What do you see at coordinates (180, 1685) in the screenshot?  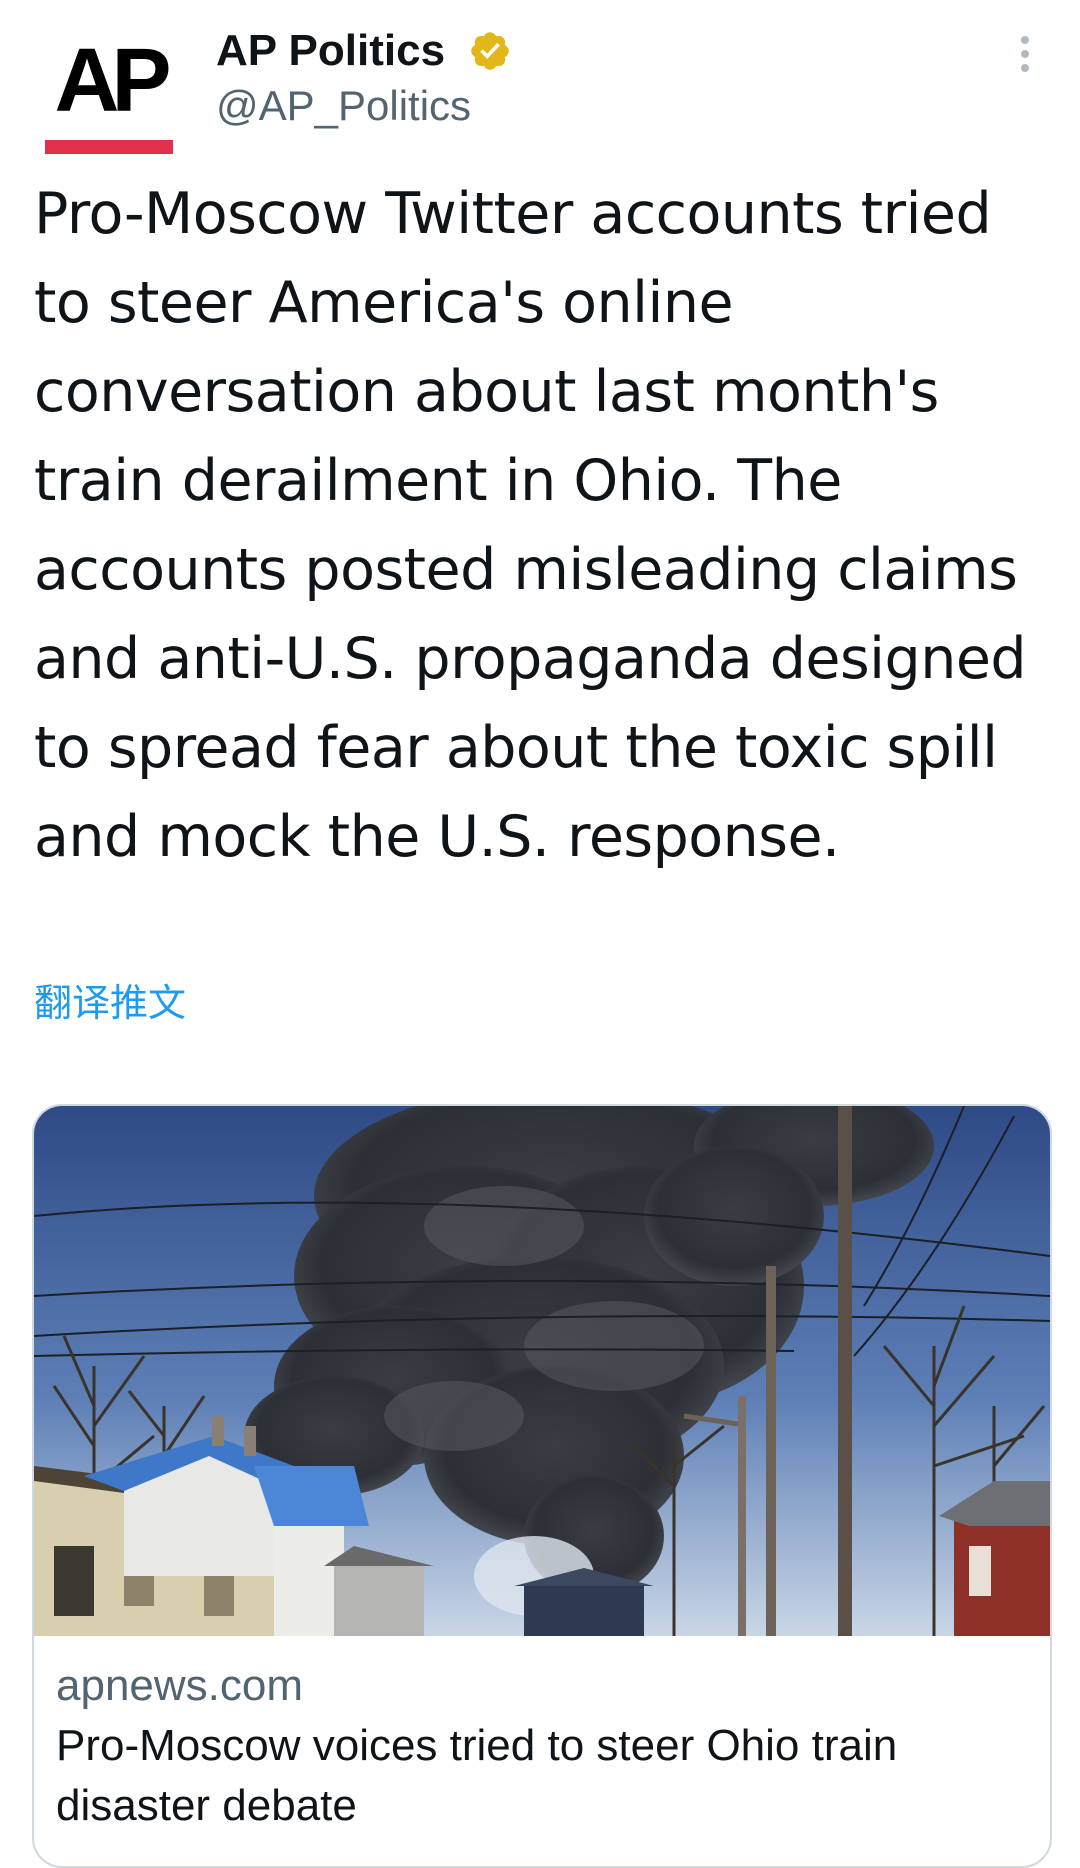 I see `card-domain: apnews.com` at bounding box center [180, 1685].